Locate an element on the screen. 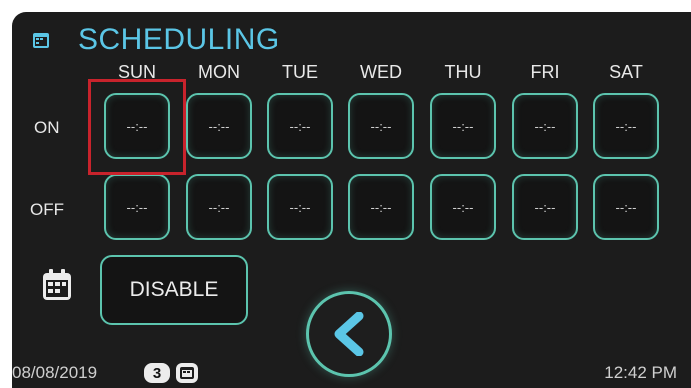 The height and width of the screenshot is (388, 691). day-label-fri: FRI is located at coordinates (545, 72).